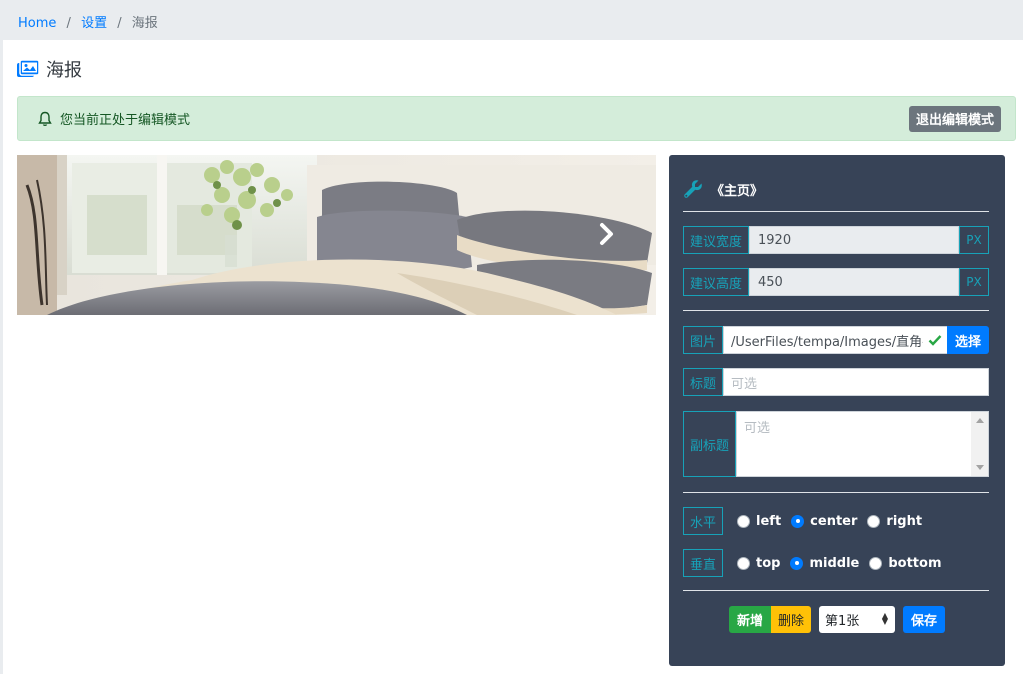 This screenshot has width=1023, height=674. I want to click on image-row: 图片 /UserFiles/tempa/Images/直角-4比 选择, so click(836, 340).